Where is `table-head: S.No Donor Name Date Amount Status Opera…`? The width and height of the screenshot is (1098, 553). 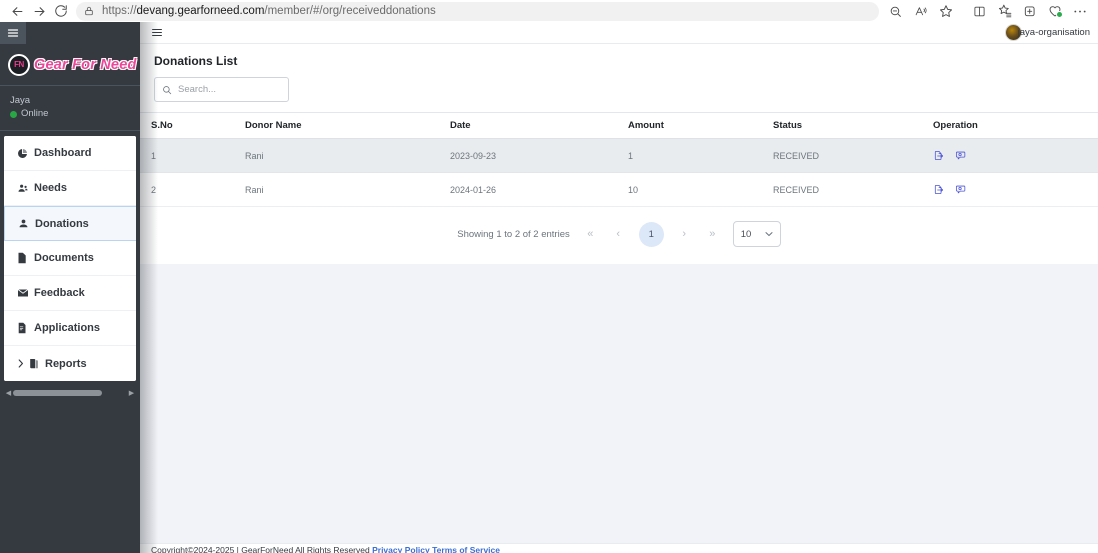
table-head: S.No Donor Name Date Amount Status Opera… is located at coordinates (619, 125).